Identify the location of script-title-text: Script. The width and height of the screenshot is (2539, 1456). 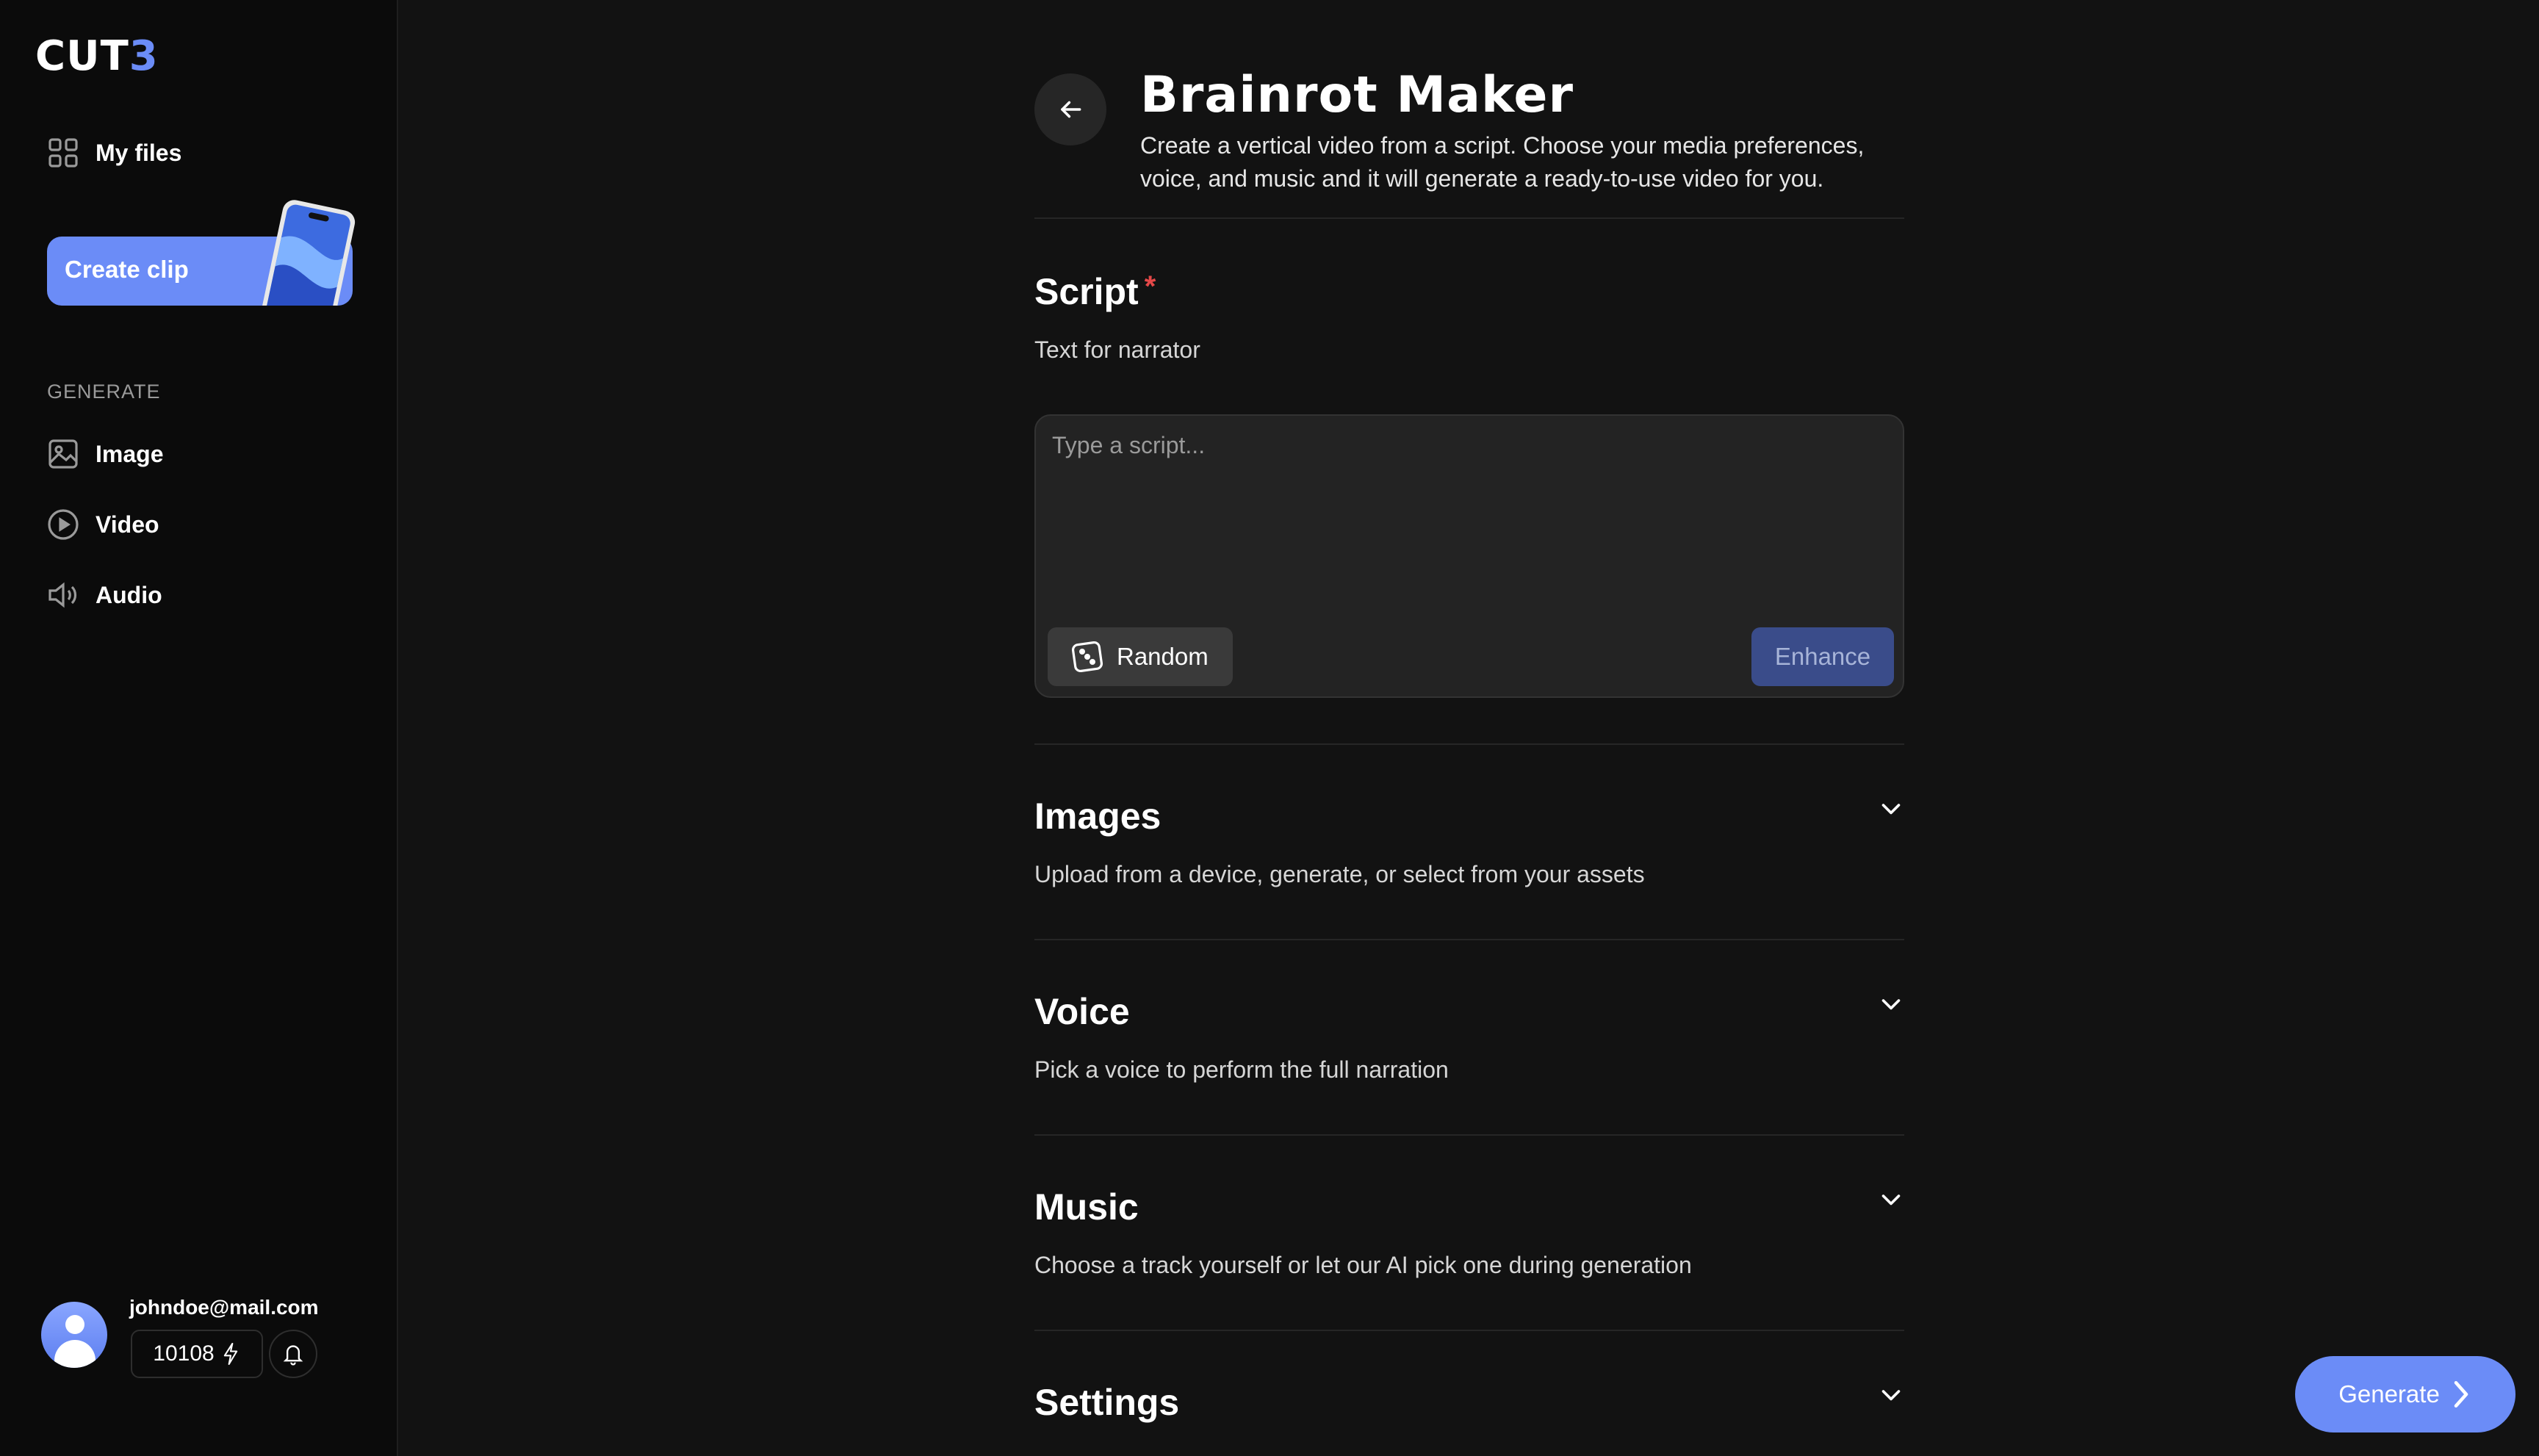
(1086, 291).